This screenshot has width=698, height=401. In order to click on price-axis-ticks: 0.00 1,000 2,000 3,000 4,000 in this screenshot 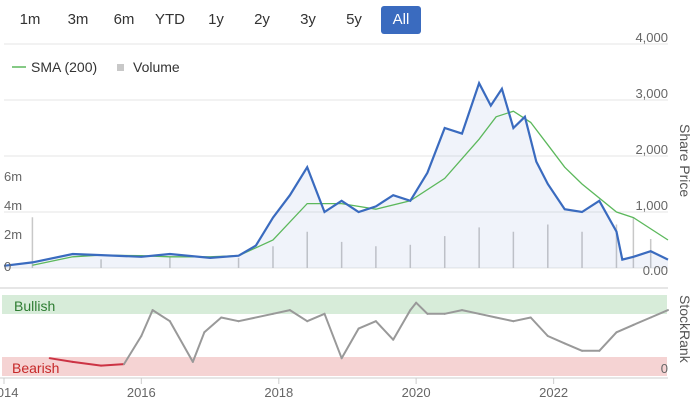, I will do `click(651, 154)`.